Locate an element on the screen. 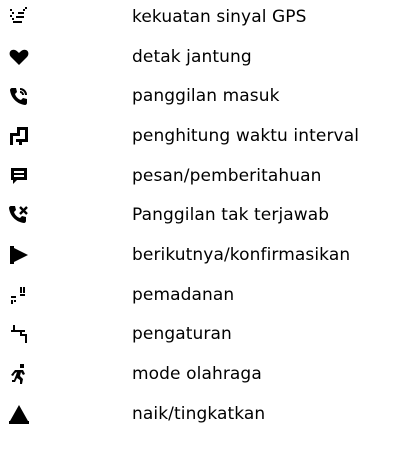 The height and width of the screenshot is (452, 413). legend-label: pemadanan is located at coordinates (183, 295).